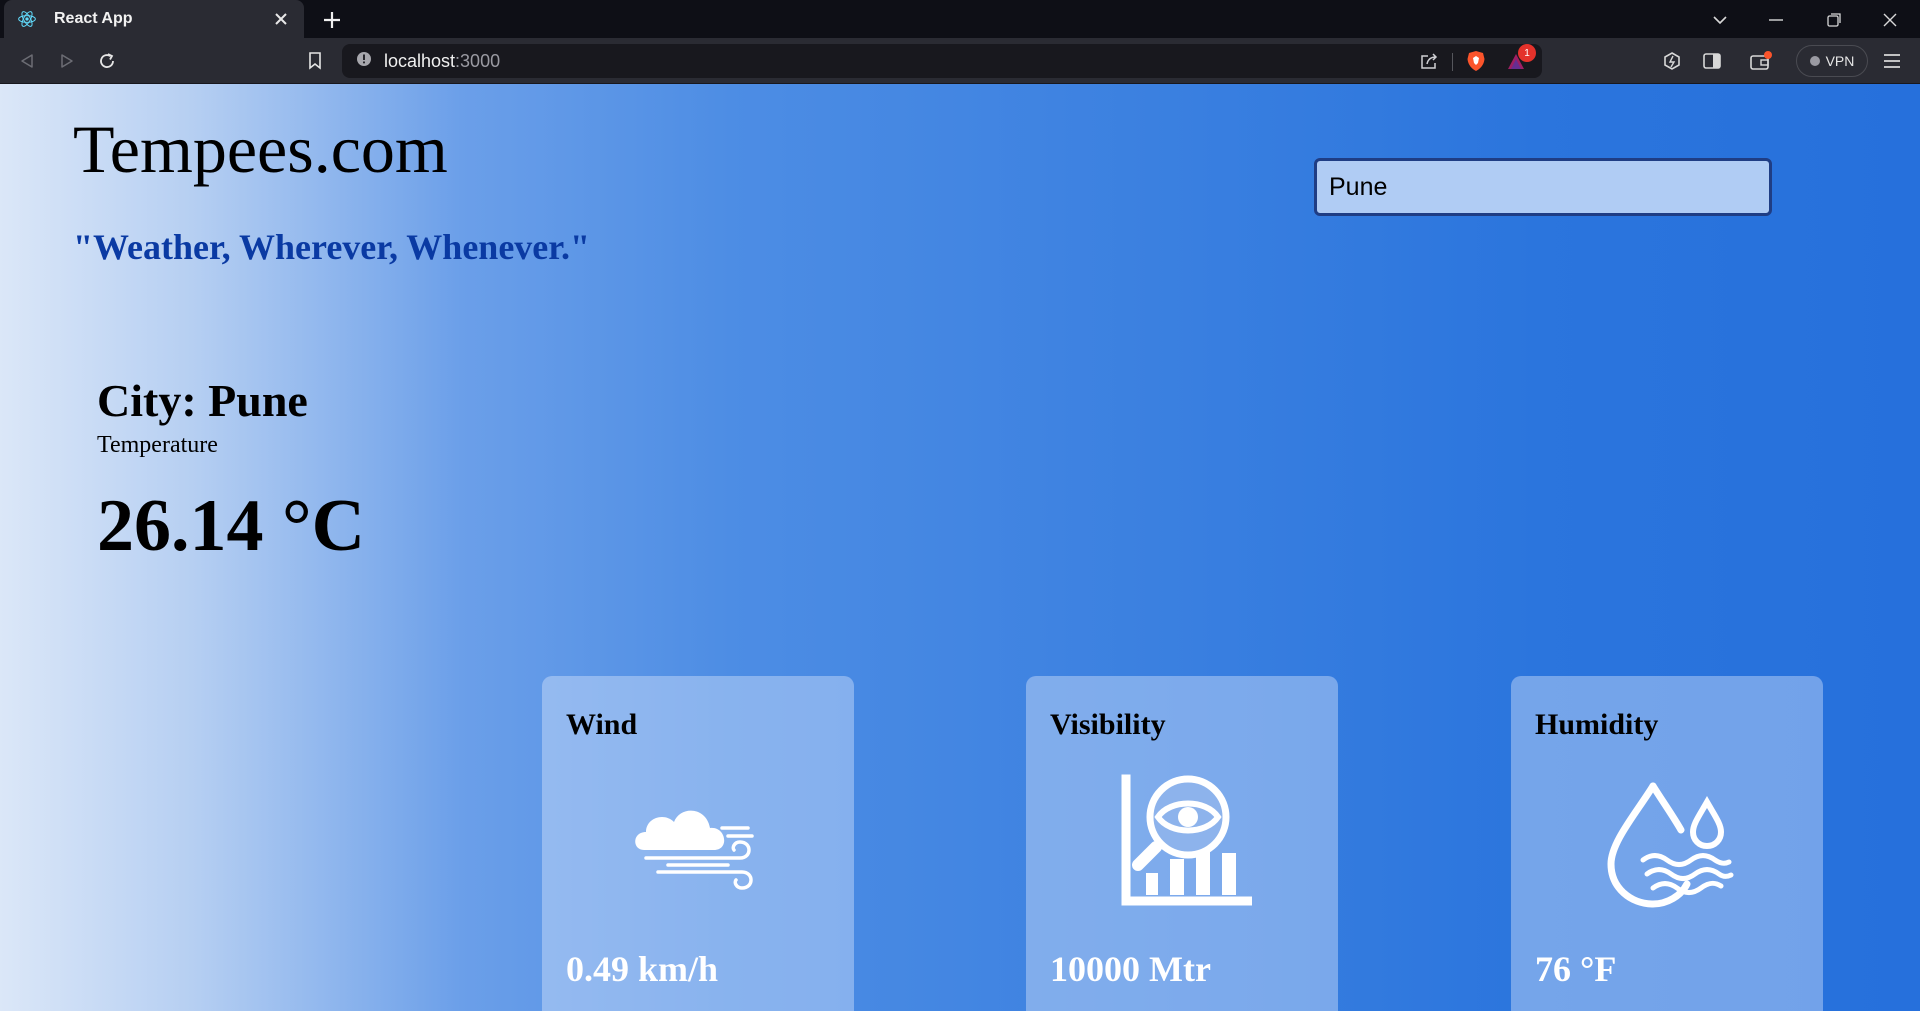 This screenshot has height=1011, width=1920. What do you see at coordinates (478, 60) in the screenshot?
I see `url-port: :3000` at bounding box center [478, 60].